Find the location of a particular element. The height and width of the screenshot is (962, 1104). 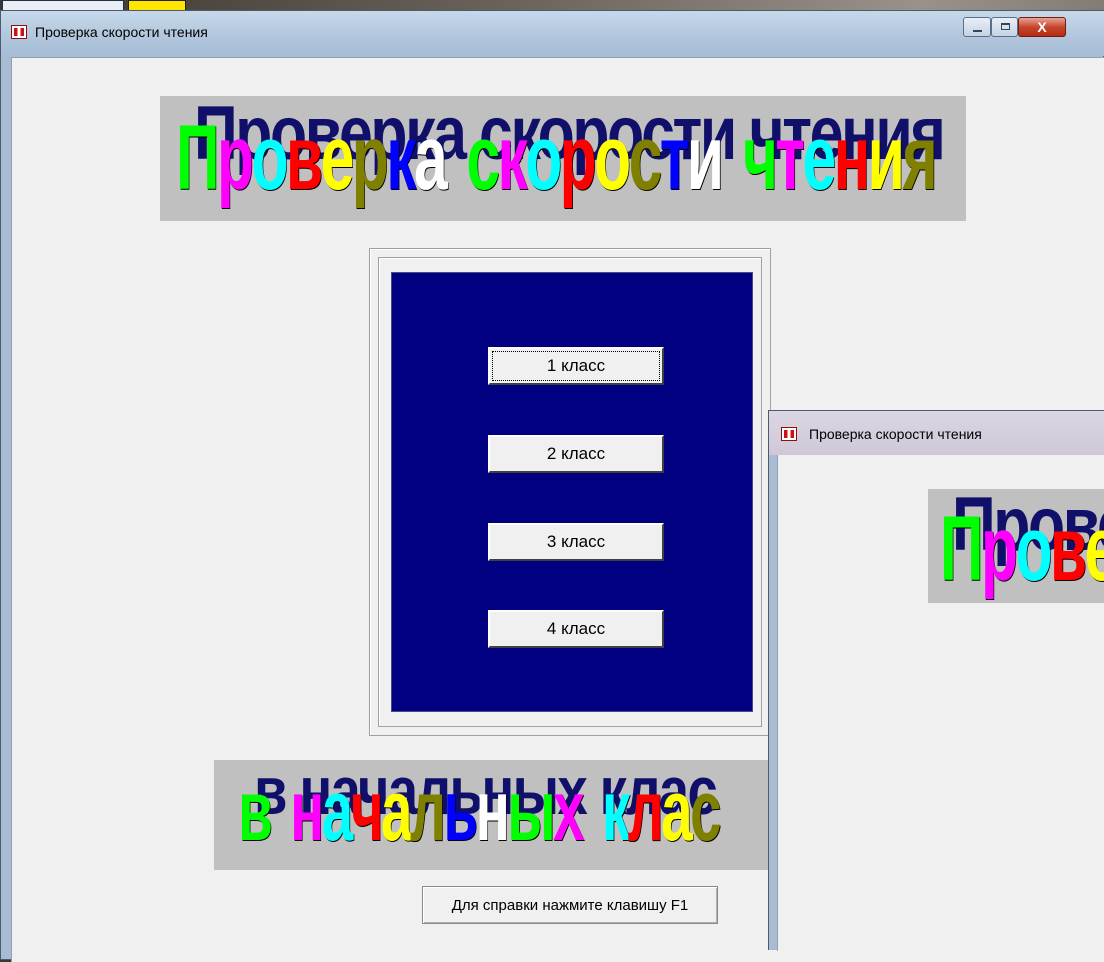

subtitle-banner-letter: ы is located at coordinates (531, 811).